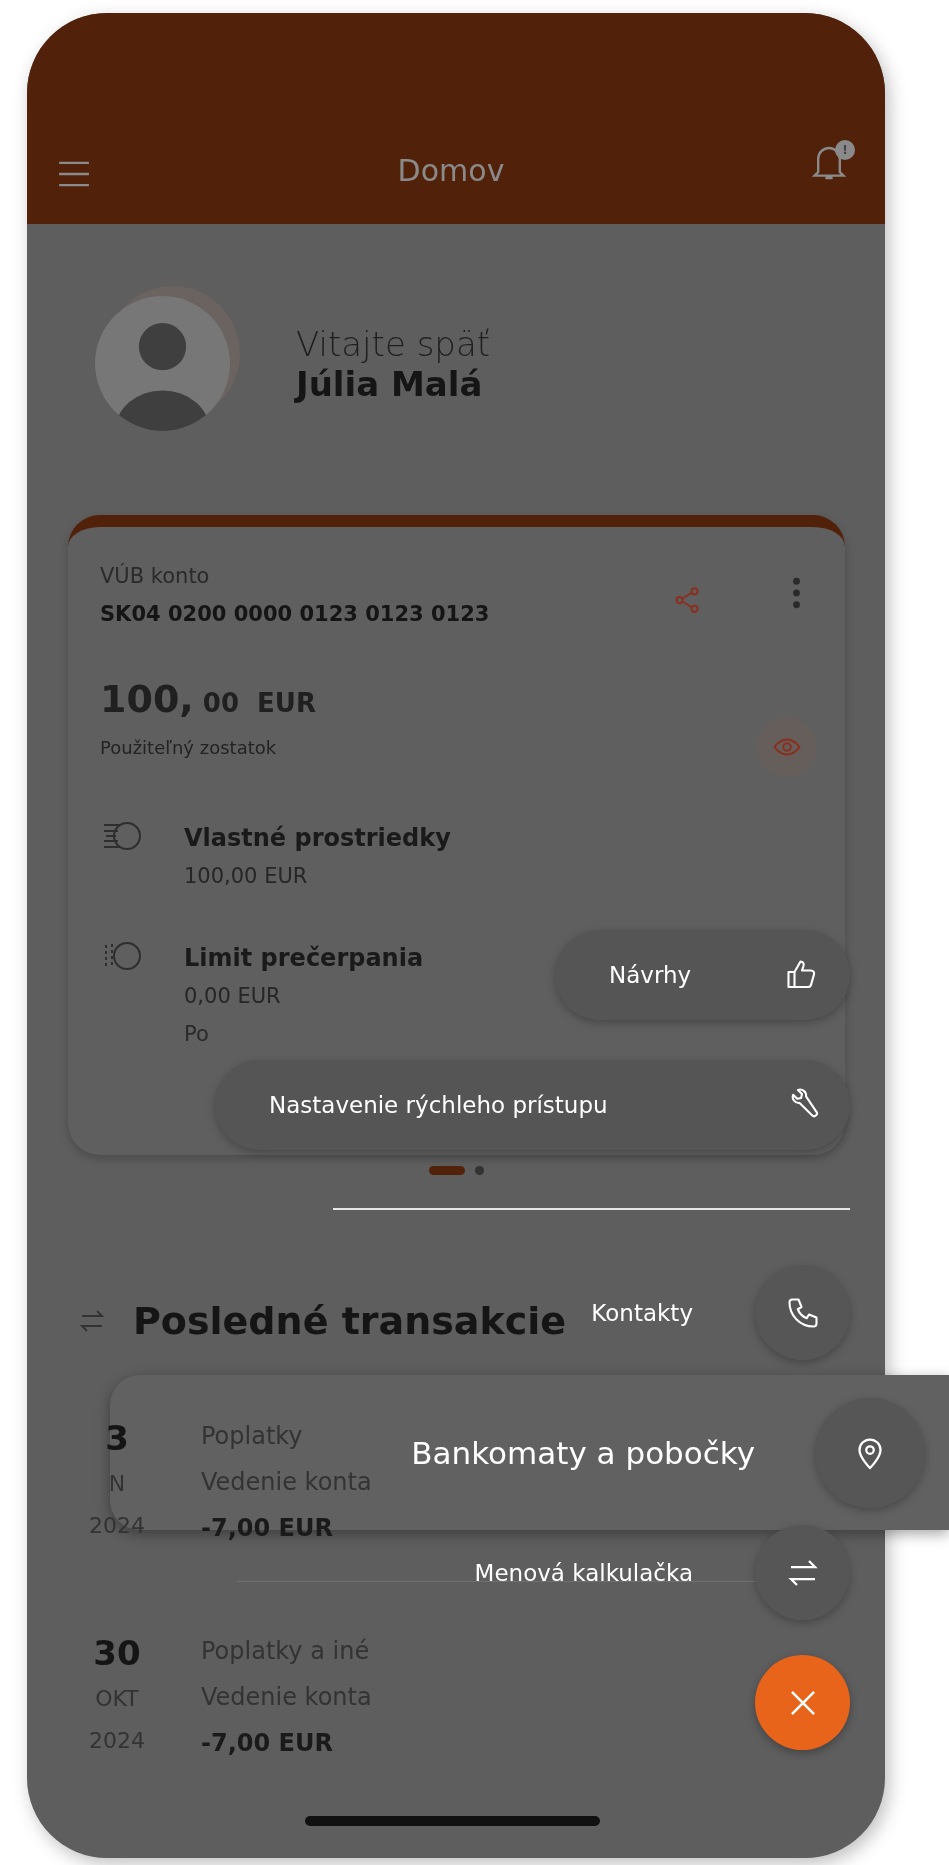 The image size is (949, 1865). I want to click on quick-action-label: Menová kalkulačka, so click(583, 1572).